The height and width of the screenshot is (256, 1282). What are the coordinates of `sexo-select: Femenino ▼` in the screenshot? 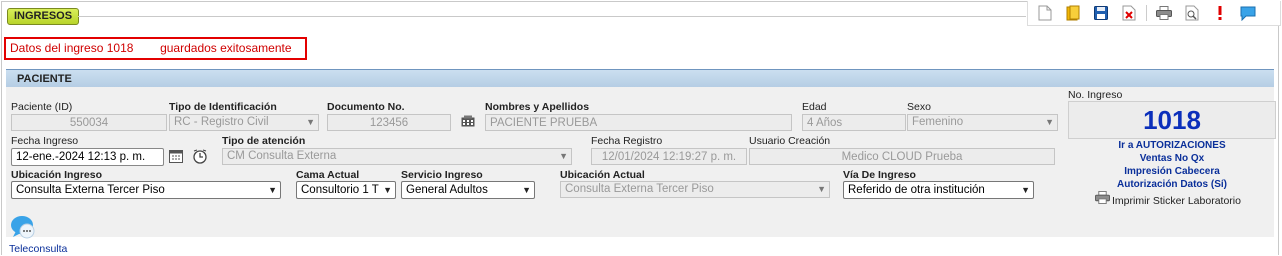 It's located at (982, 122).